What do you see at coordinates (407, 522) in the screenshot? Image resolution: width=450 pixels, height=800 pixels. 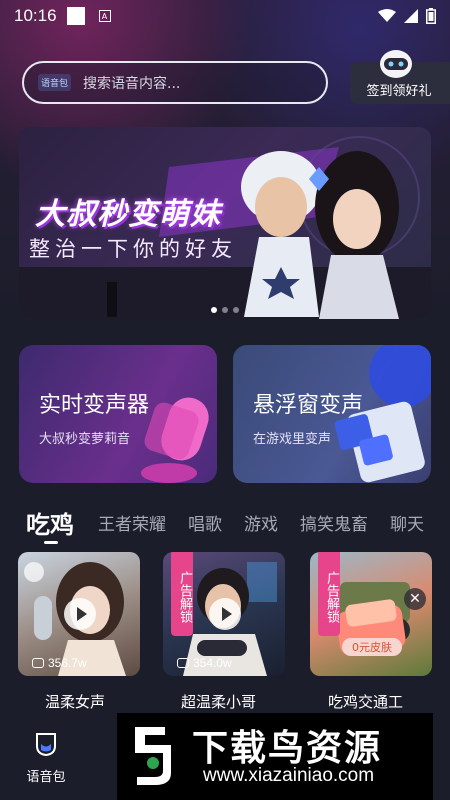 I see `tab-chat: 聊天` at bounding box center [407, 522].